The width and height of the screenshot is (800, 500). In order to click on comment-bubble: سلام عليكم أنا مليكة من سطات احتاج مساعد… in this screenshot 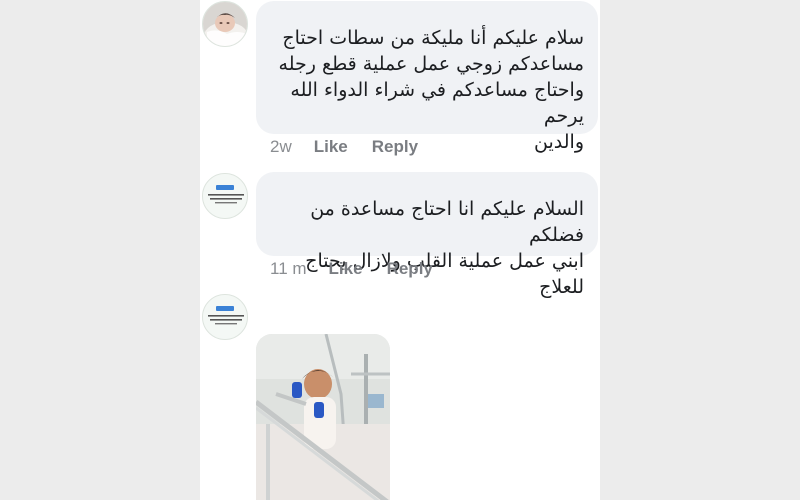, I will do `click(427, 77)`.